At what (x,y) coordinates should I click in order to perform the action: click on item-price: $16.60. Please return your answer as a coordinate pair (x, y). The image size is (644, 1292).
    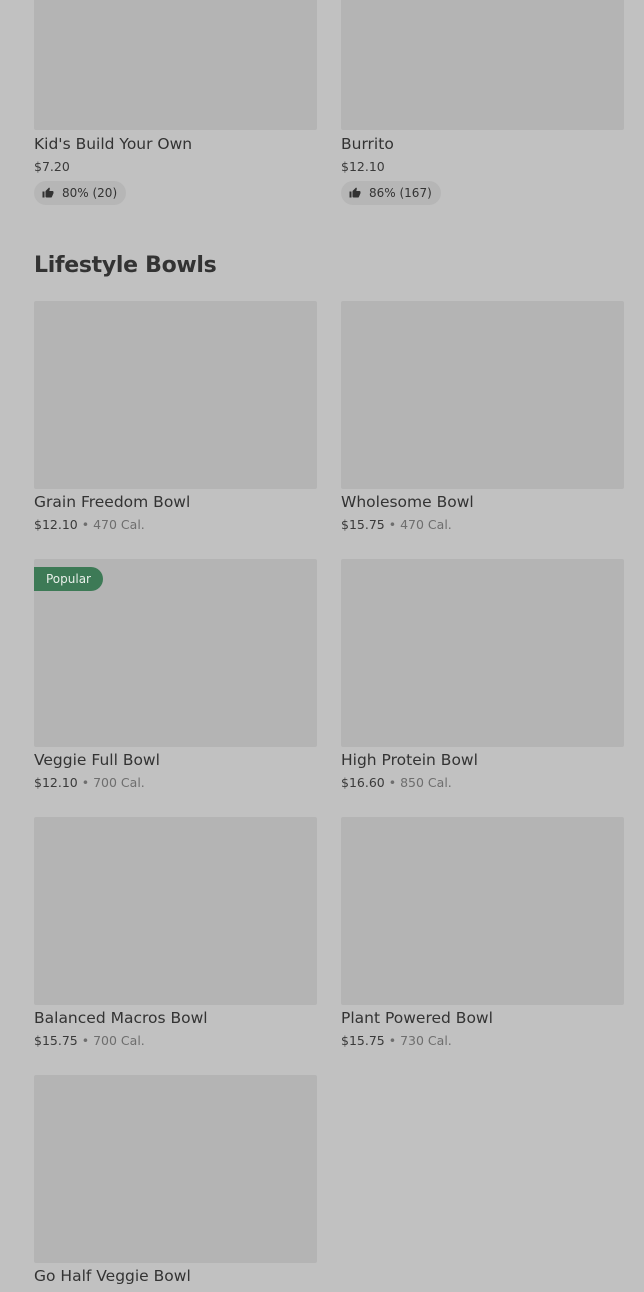
    Looking at the image, I should click on (363, 782).